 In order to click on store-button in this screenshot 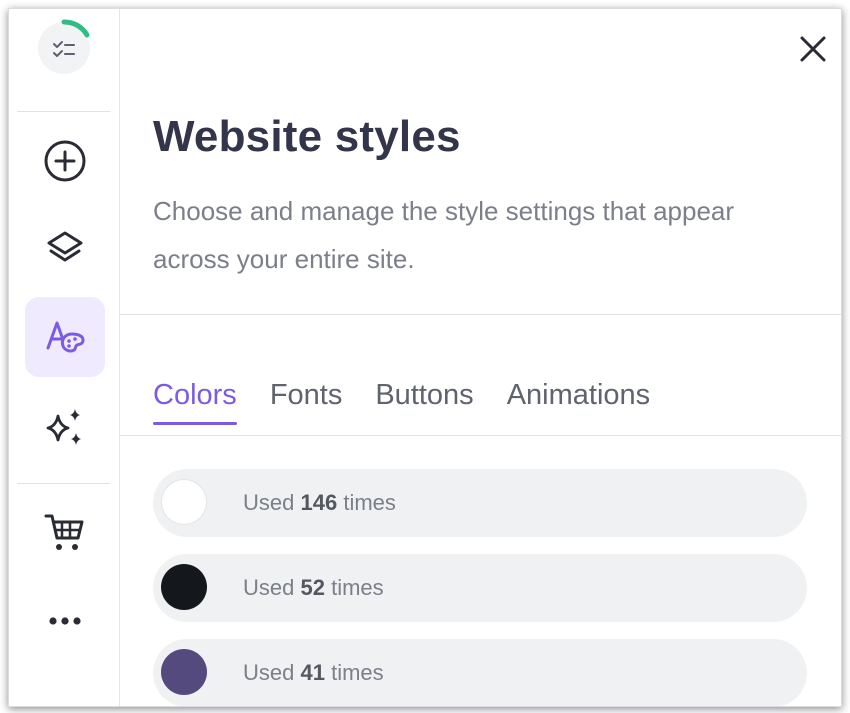, I will do `click(65, 533)`.